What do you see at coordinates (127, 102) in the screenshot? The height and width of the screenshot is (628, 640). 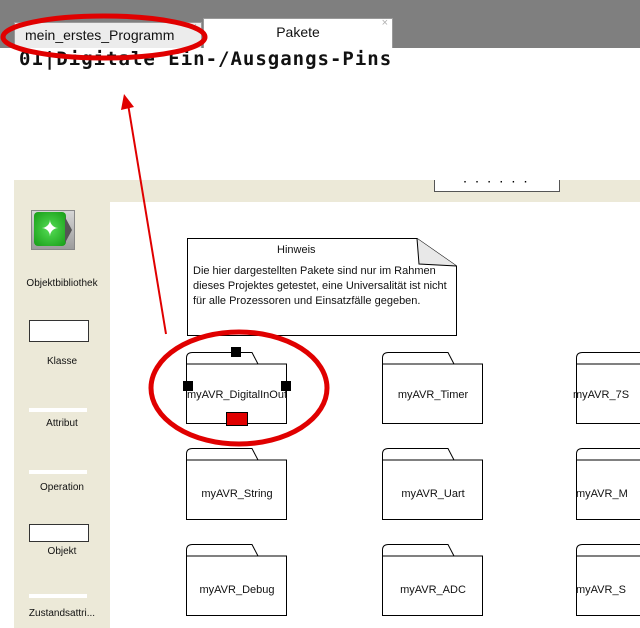 I see `annotation-arrow-head` at bounding box center [127, 102].